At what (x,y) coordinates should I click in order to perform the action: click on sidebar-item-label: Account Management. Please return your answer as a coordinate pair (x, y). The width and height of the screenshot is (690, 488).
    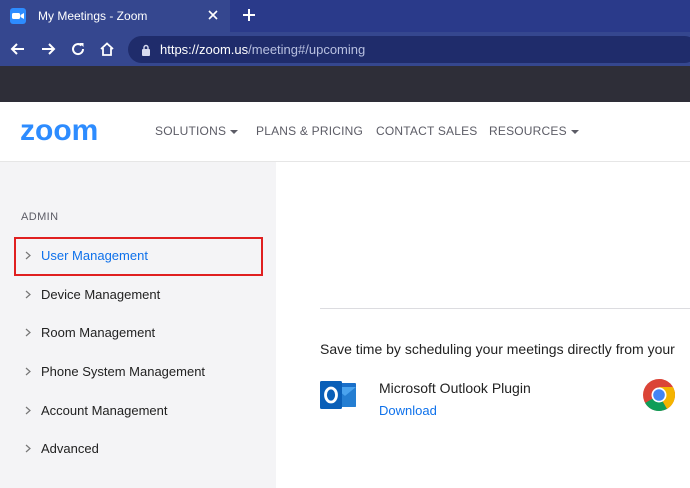
    Looking at the image, I should click on (104, 410).